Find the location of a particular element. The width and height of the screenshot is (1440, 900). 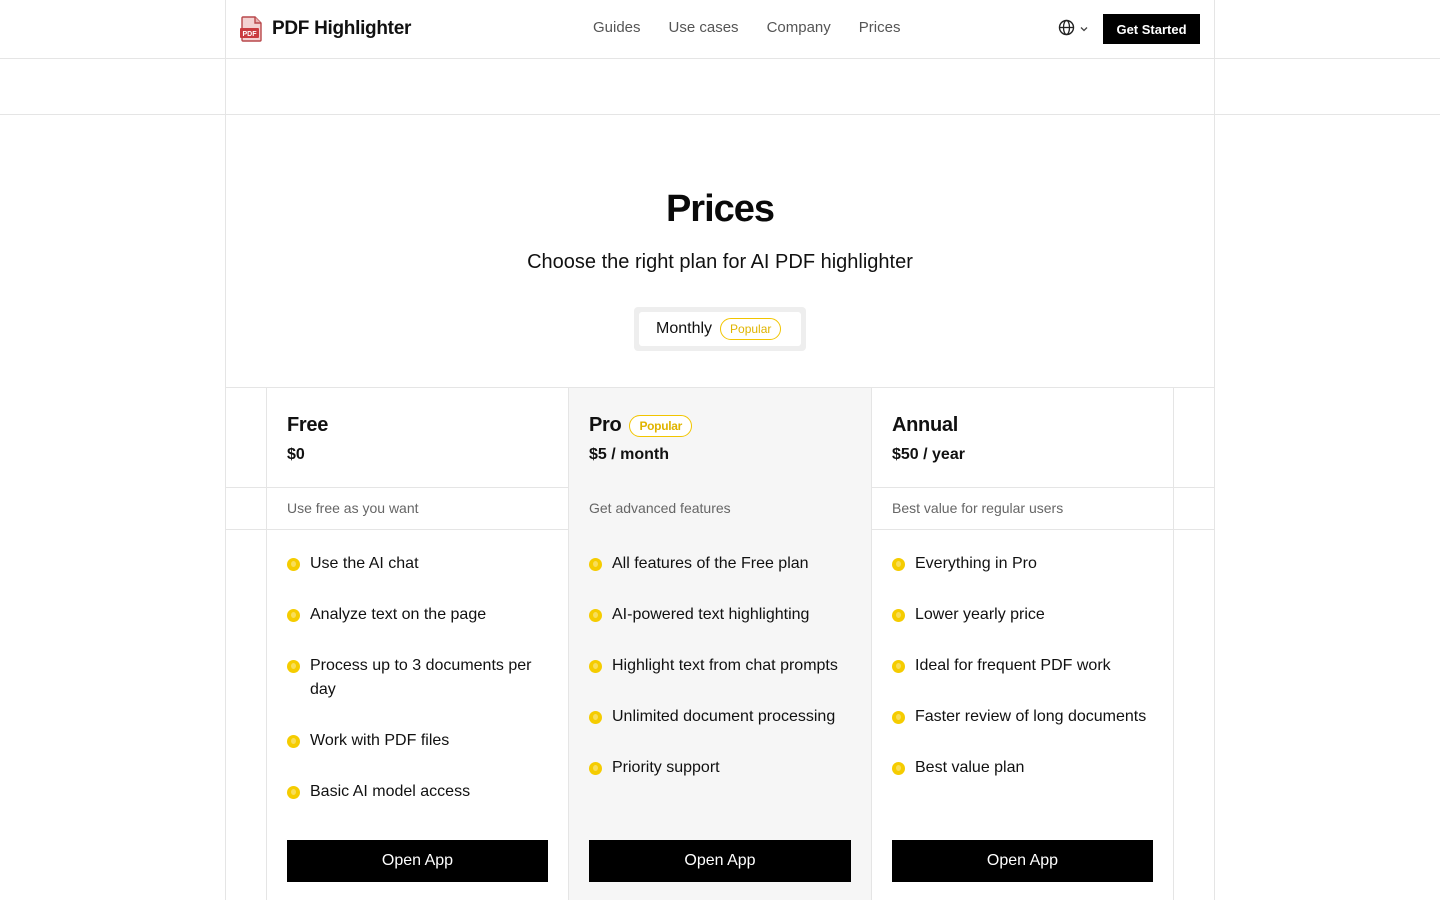

pdf-file-icon: PDF is located at coordinates (252, 29).